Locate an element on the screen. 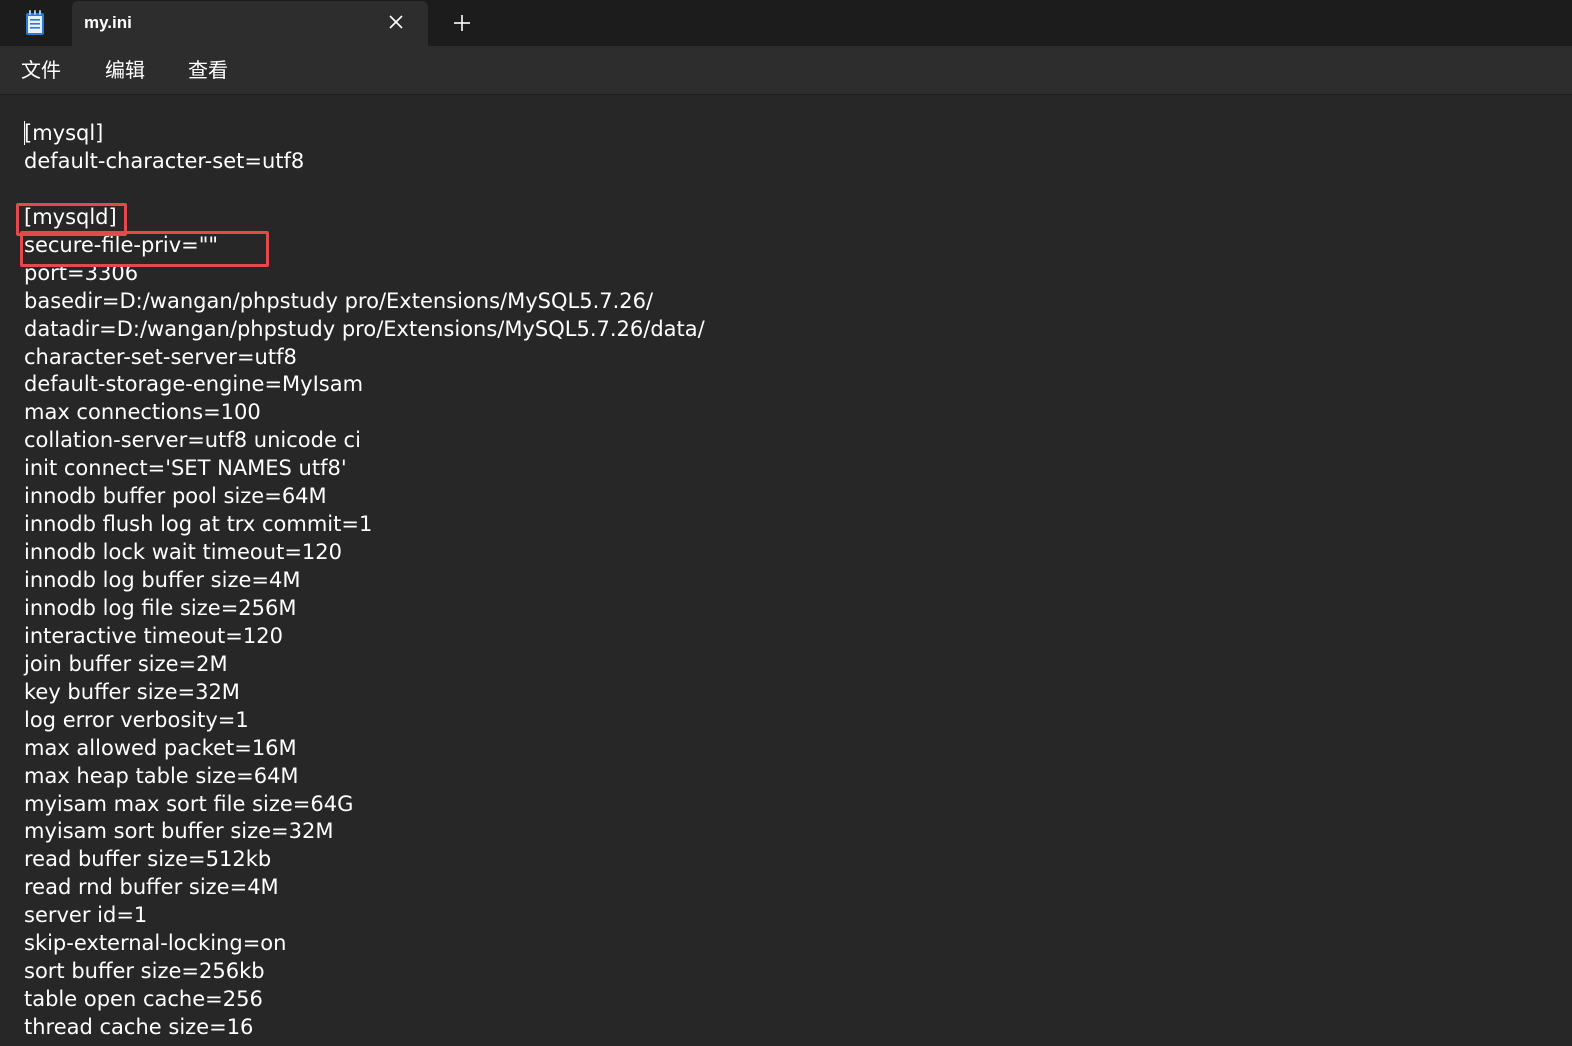 This screenshot has height=1046, width=1572. editor-line: init connect='SET NAMES utf8' is located at coordinates (185, 468).